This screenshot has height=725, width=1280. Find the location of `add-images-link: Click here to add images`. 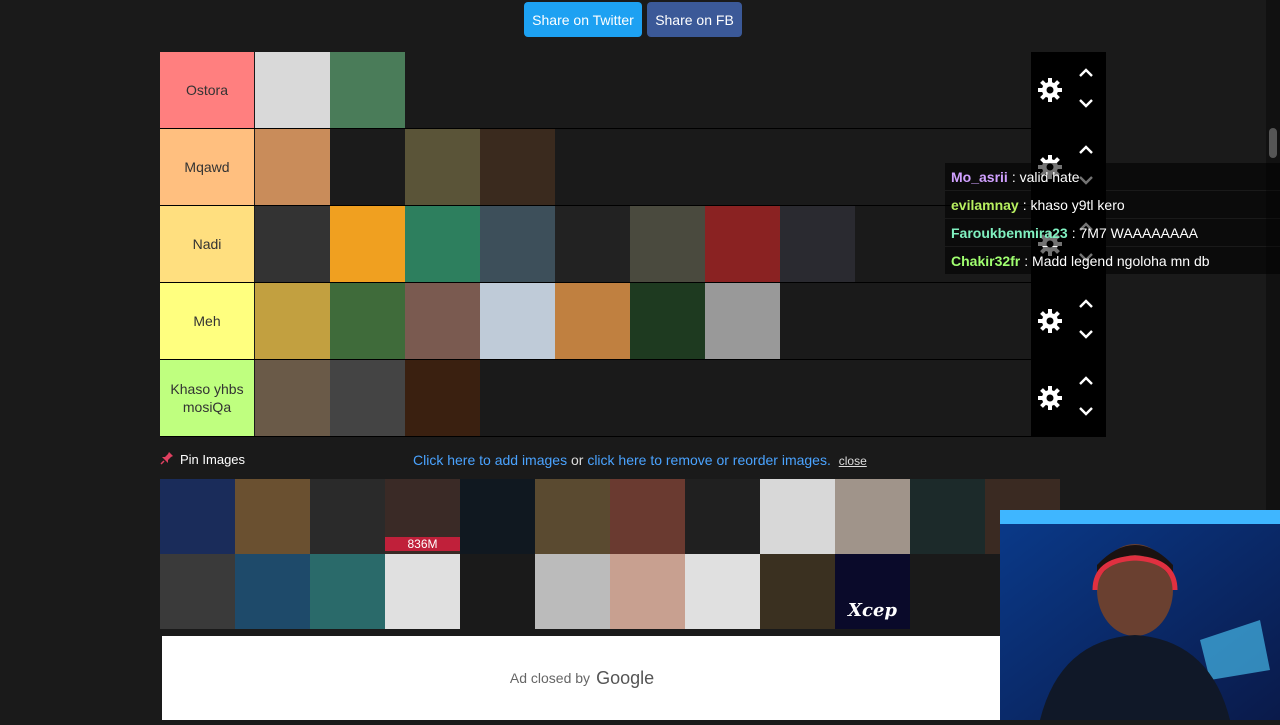

add-images-link: Click here to add images is located at coordinates (490, 460).